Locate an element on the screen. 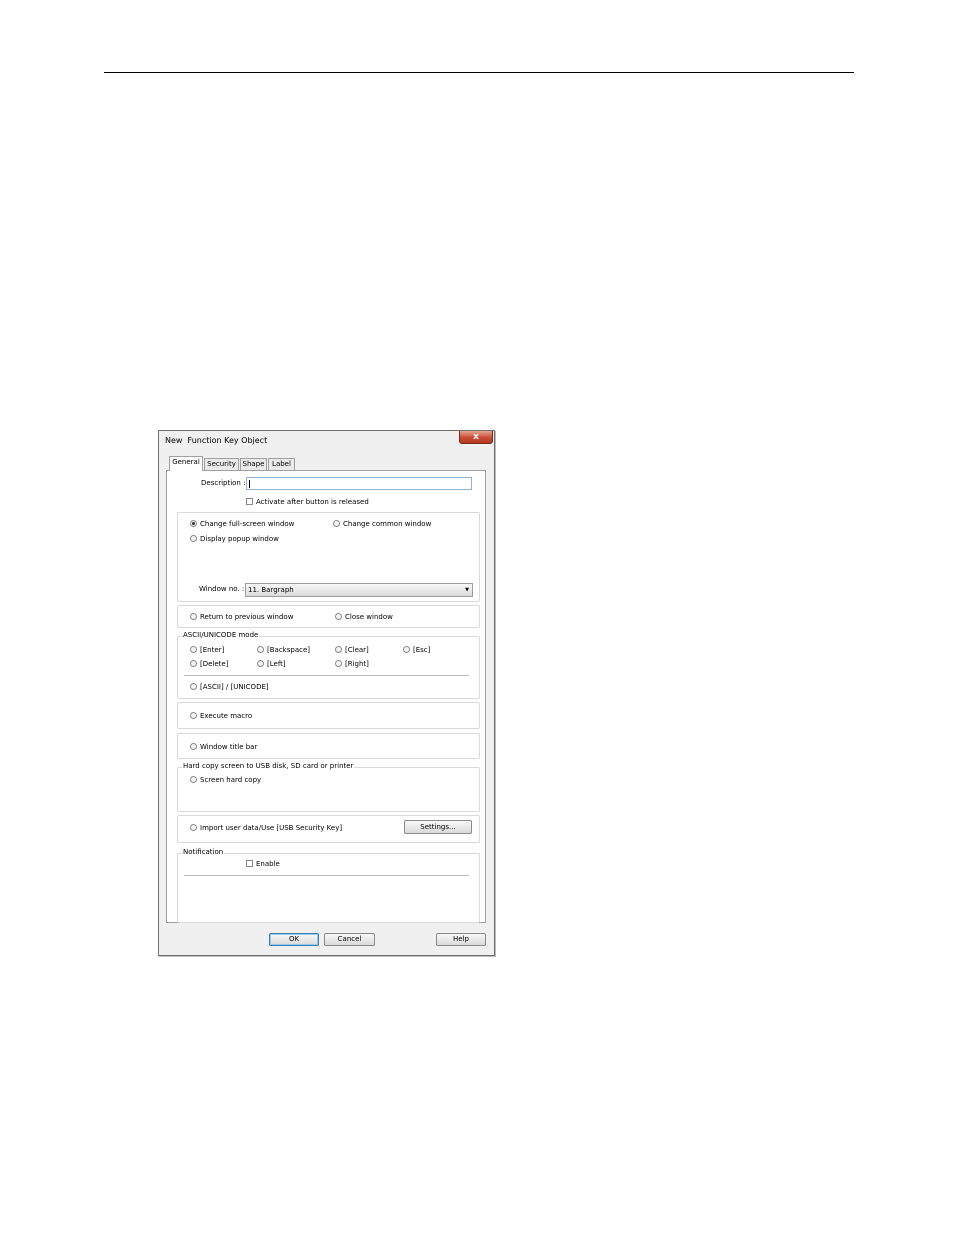 The width and height of the screenshot is (954, 1235). dialog-titlebar: New Function Key Object x is located at coordinates (326, 442).